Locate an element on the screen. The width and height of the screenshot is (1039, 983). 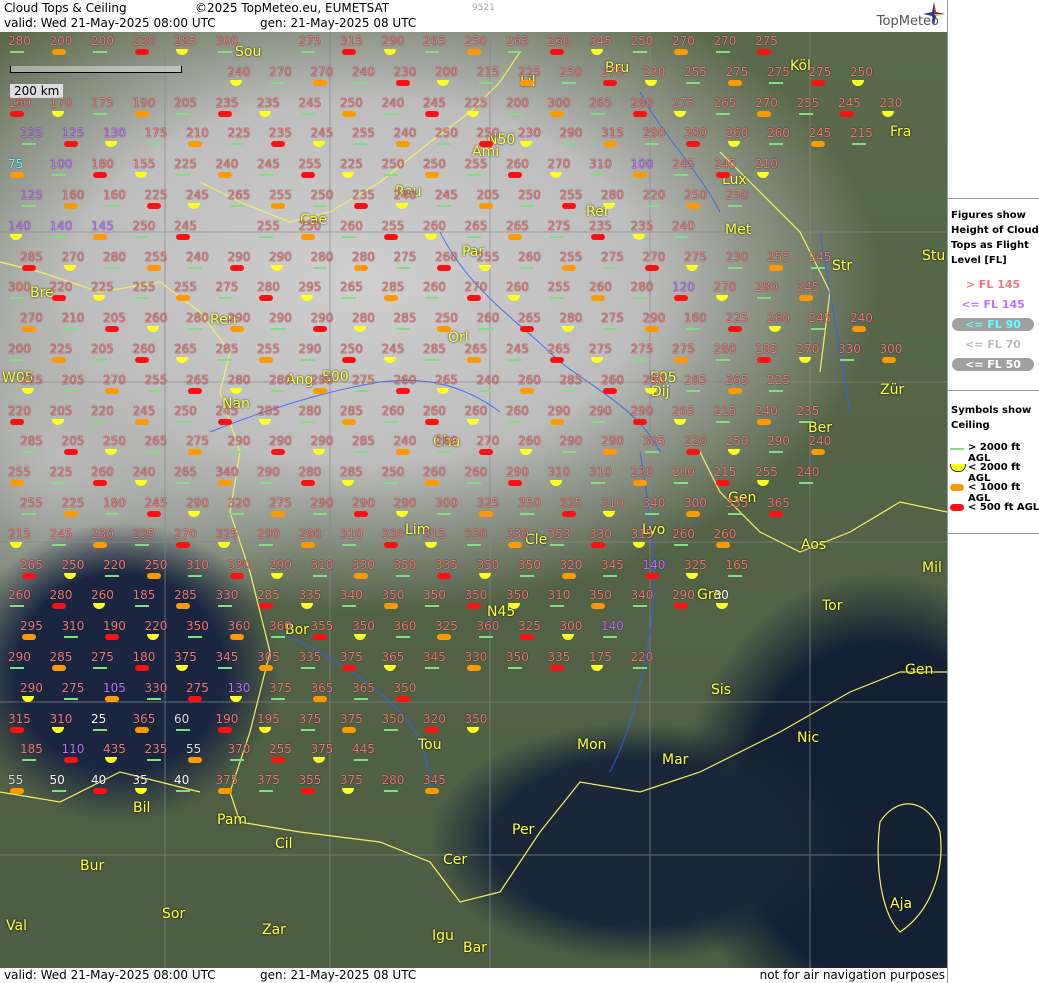
cloud-top-value: 235 is located at coordinates (280, 133).